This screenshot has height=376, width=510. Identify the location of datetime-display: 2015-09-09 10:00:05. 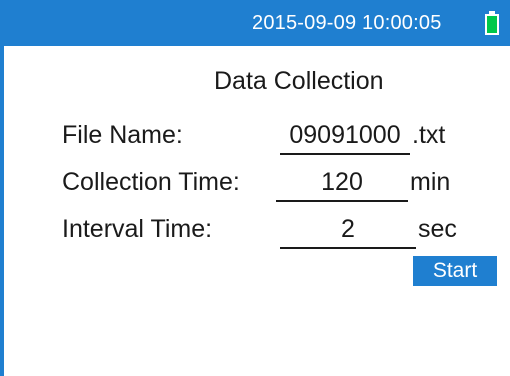
(347, 23).